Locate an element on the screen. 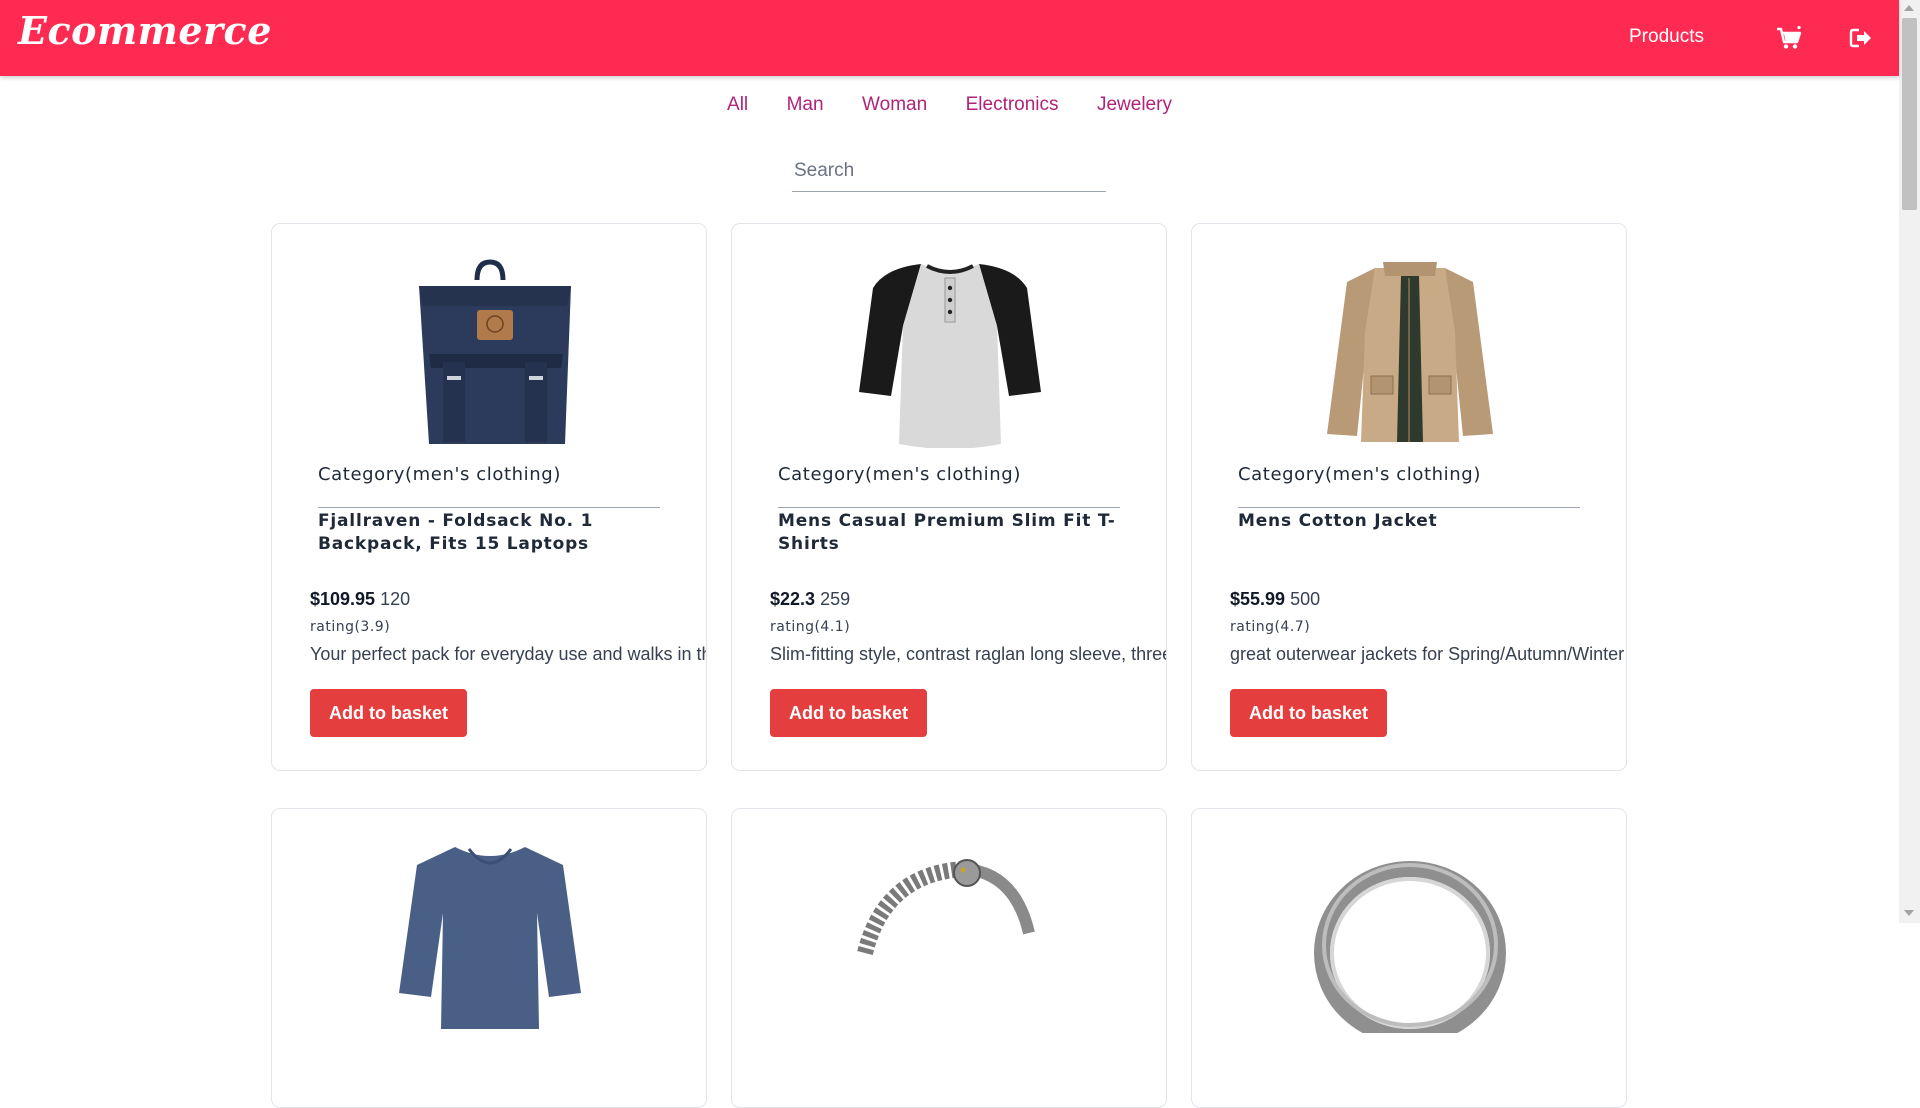 The image size is (1920, 1108). product-count: 259 is located at coordinates (835, 599).